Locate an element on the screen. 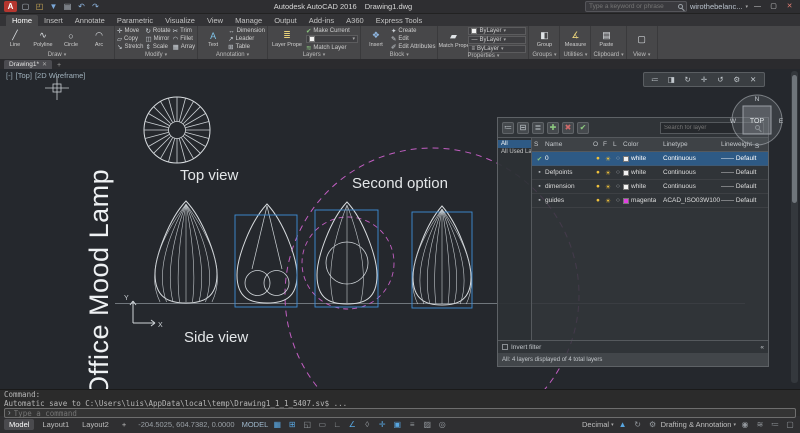  panel-label-groups: Groups ▾ is located at coordinates (544, 55).